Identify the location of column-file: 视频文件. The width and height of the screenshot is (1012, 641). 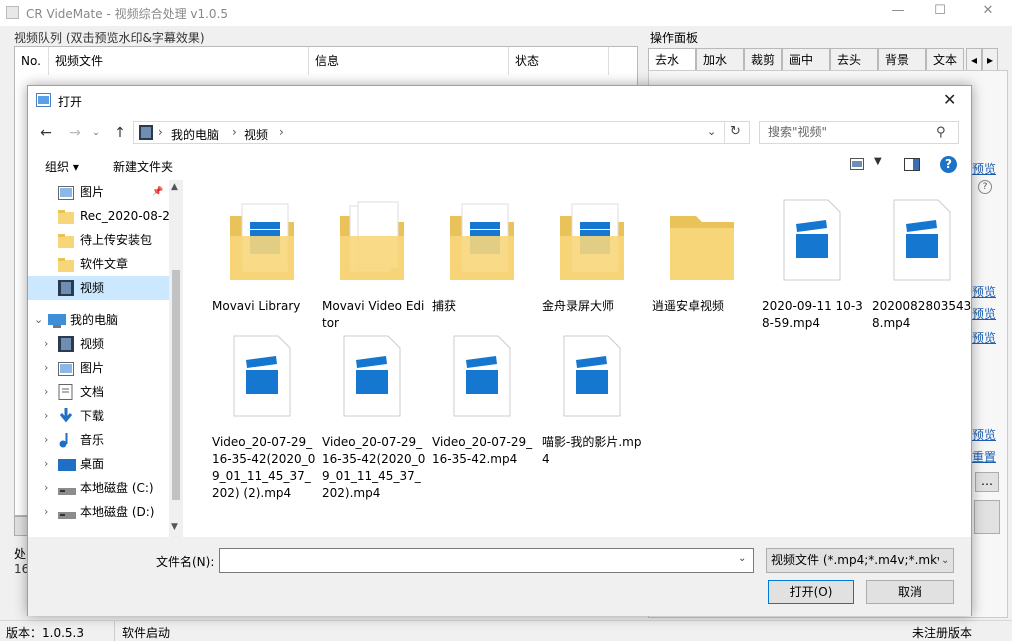
(179, 61).